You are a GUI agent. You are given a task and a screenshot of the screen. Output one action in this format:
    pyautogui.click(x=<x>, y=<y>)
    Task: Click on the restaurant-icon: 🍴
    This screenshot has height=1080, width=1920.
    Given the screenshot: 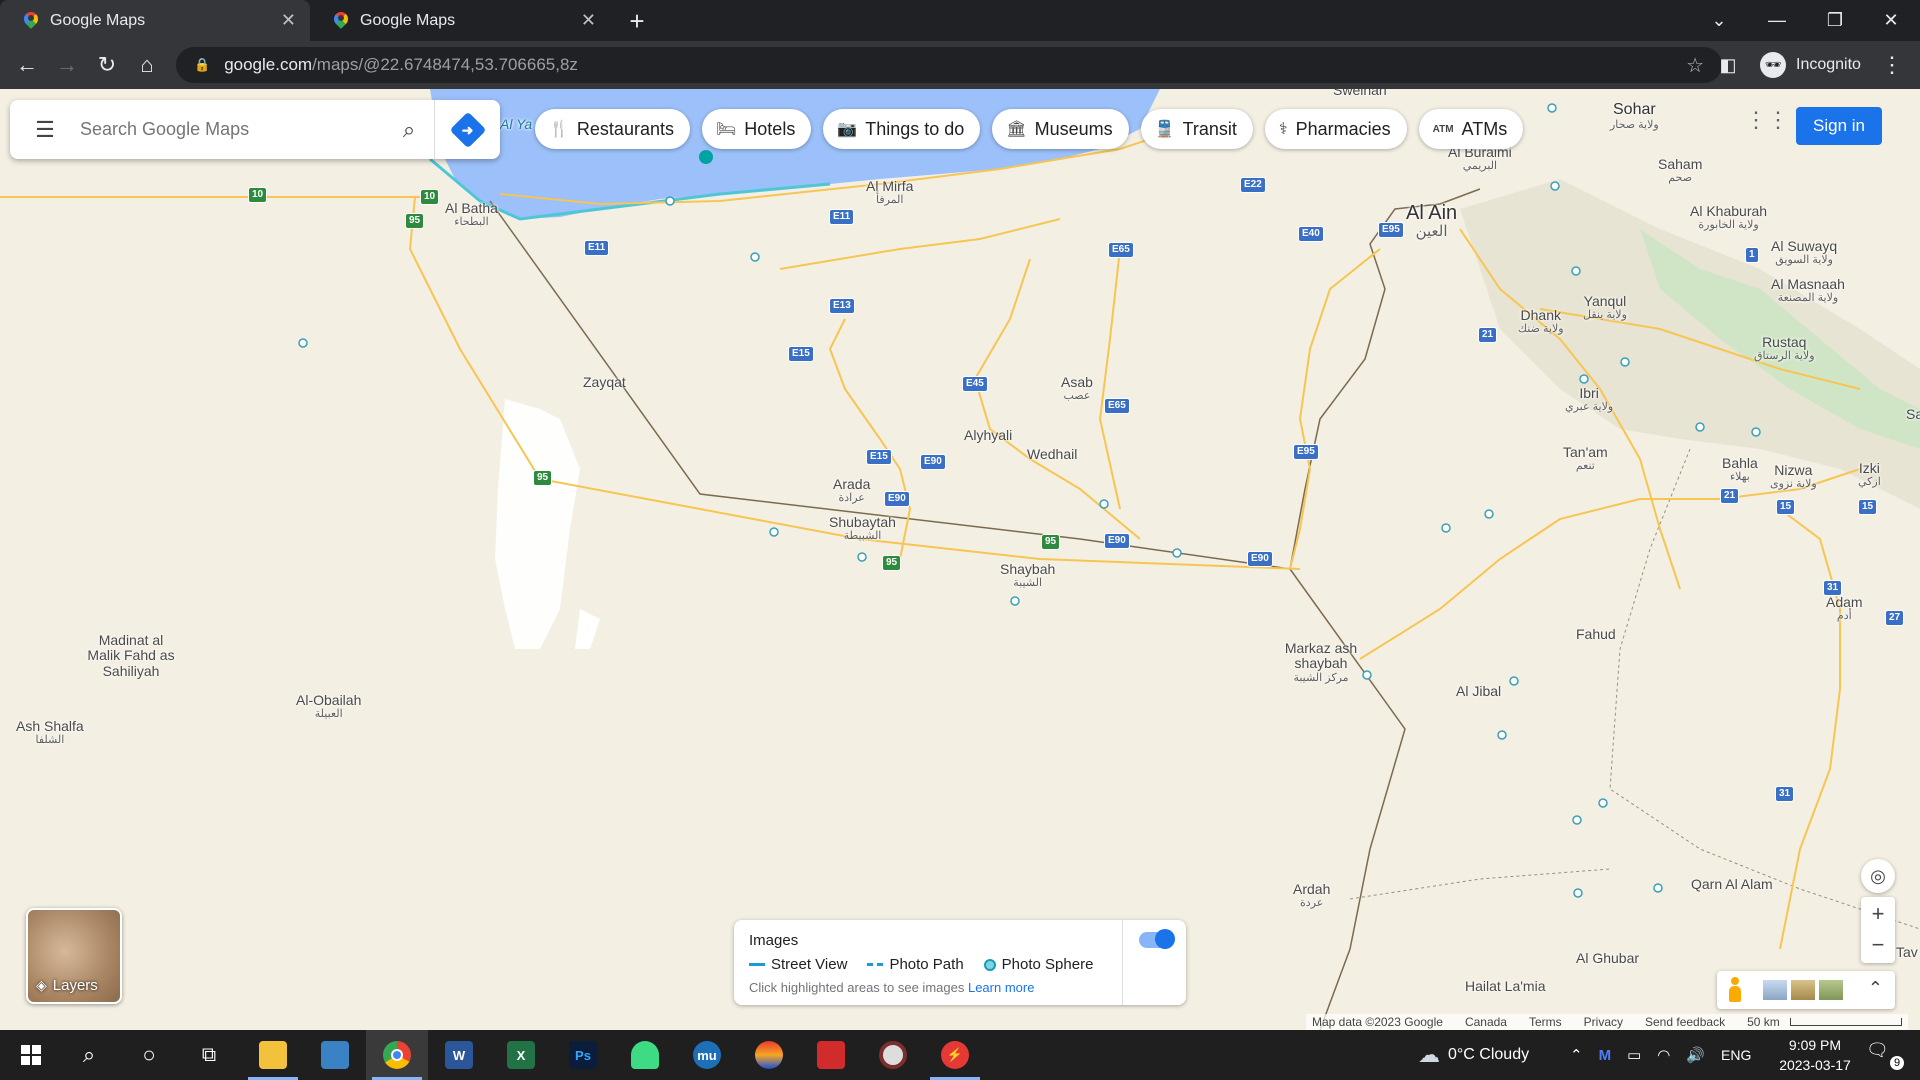 What is the action you would take?
    pyautogui.click(x=559, y=129)
    